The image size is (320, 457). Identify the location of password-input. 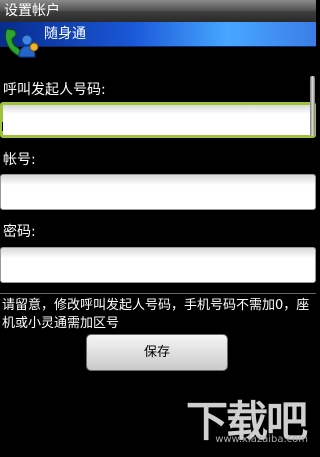
(158, 265).